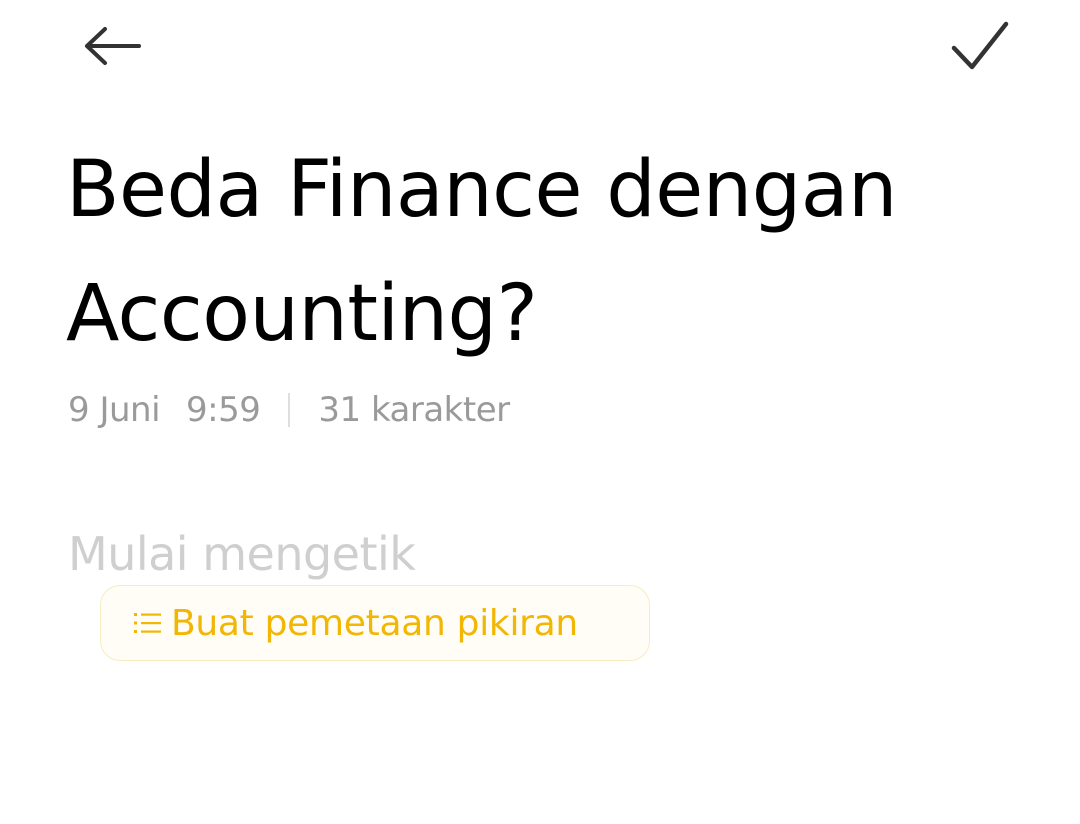 The image size is (1080, 824). I want to click on note-time: 9:59, so click(223, 410).